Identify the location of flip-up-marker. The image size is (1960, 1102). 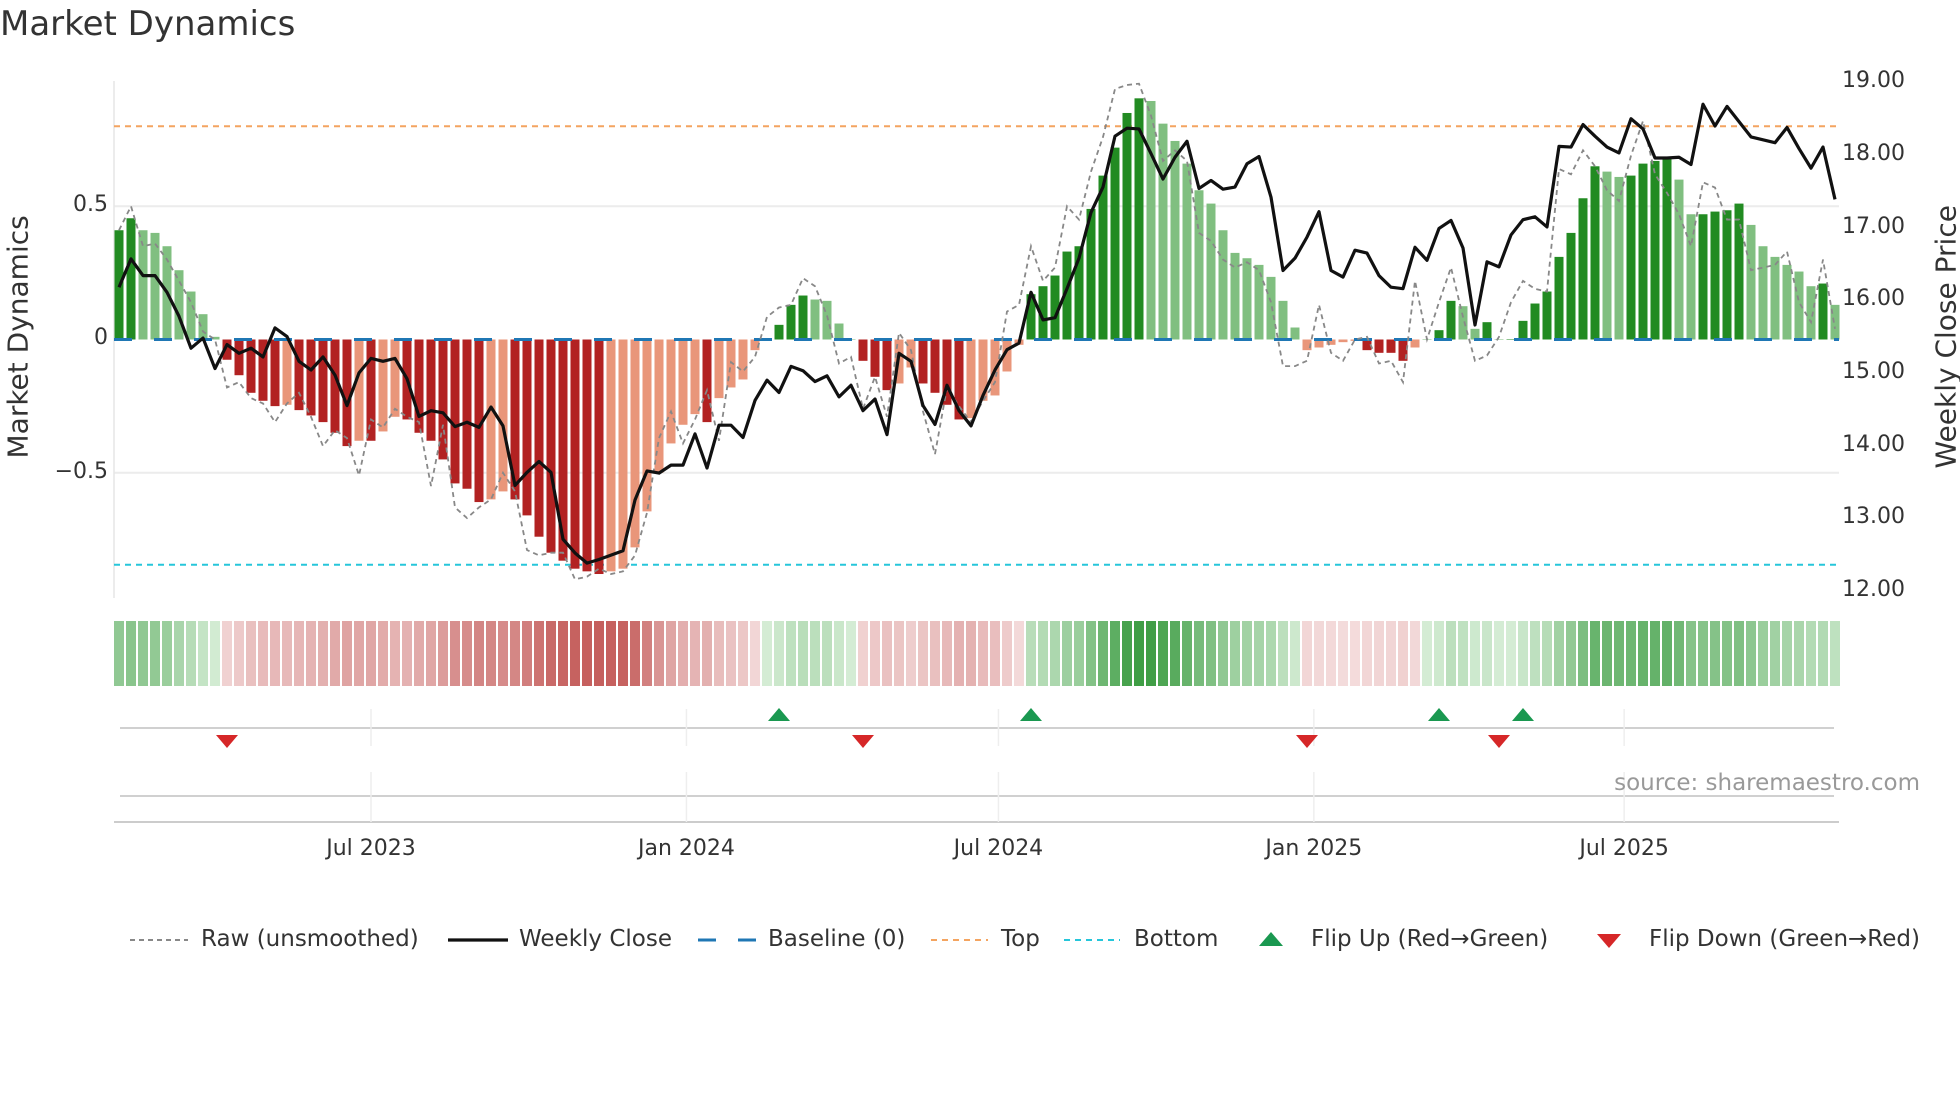
(1439, 714).